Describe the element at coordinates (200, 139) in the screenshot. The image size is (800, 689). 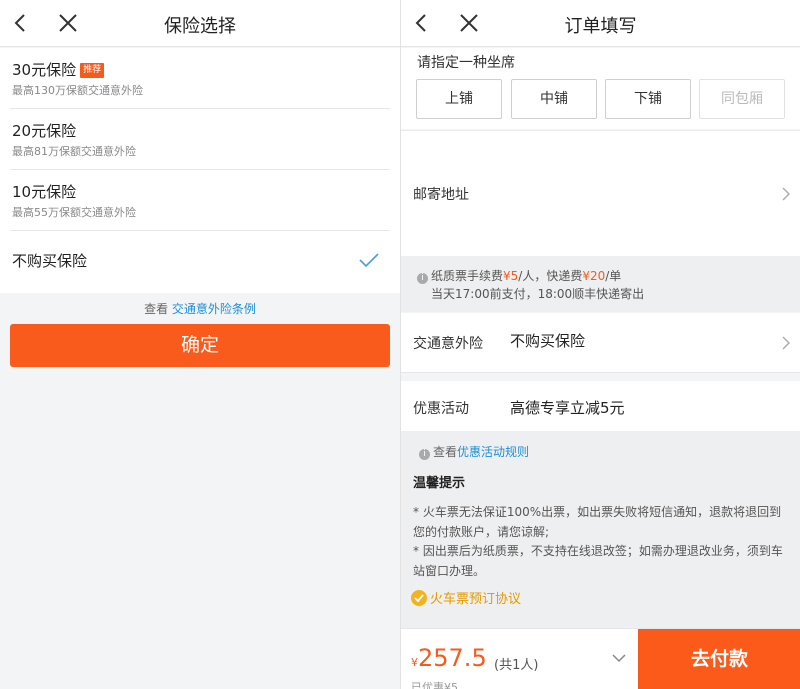
I see `insurance-option-20: 20元保险 最高81万保额交通意外险` at that location.